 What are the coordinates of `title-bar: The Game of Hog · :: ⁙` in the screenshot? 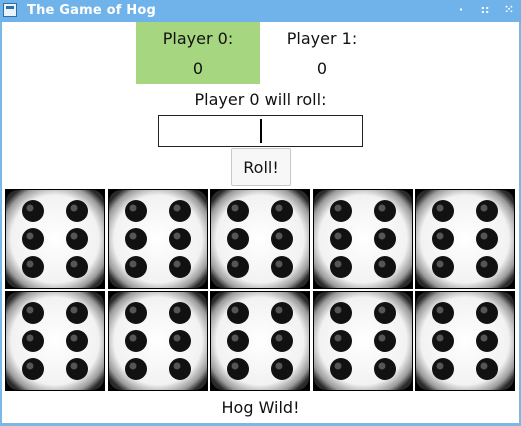 It's located at (260, 11).